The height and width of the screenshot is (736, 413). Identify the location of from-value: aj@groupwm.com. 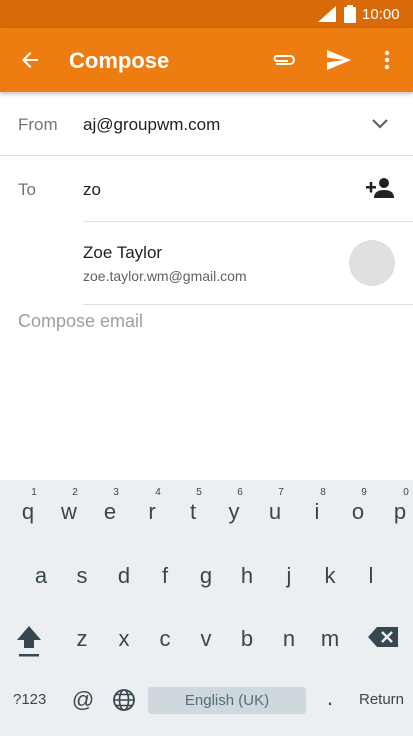
(151, 125).